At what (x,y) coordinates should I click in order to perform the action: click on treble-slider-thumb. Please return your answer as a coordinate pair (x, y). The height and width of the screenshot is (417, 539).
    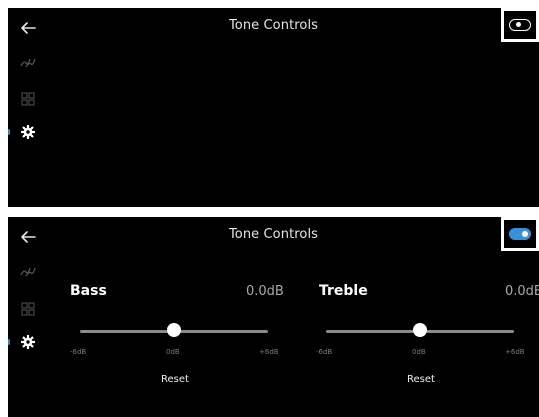
    Looking at the image, I should click on (420, 330).